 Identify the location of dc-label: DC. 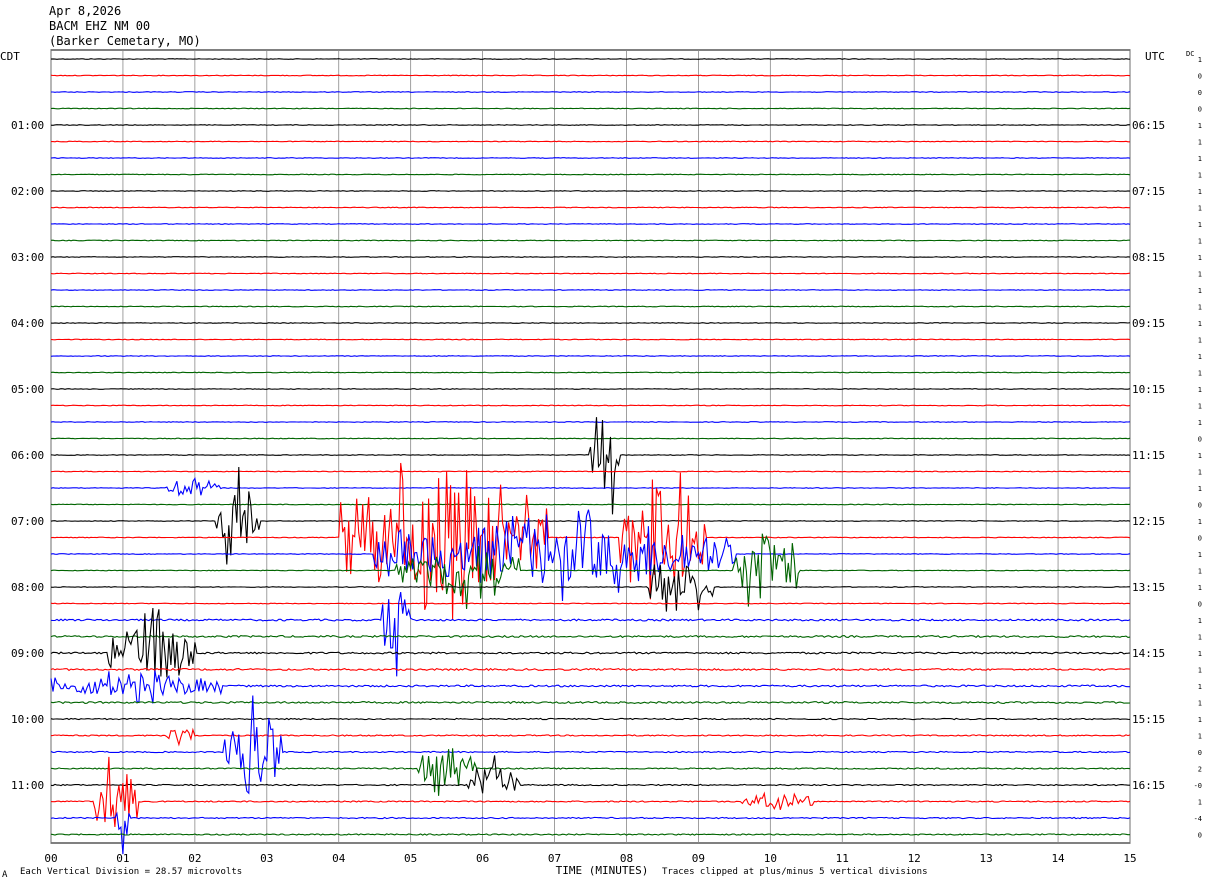
(1190, 54).